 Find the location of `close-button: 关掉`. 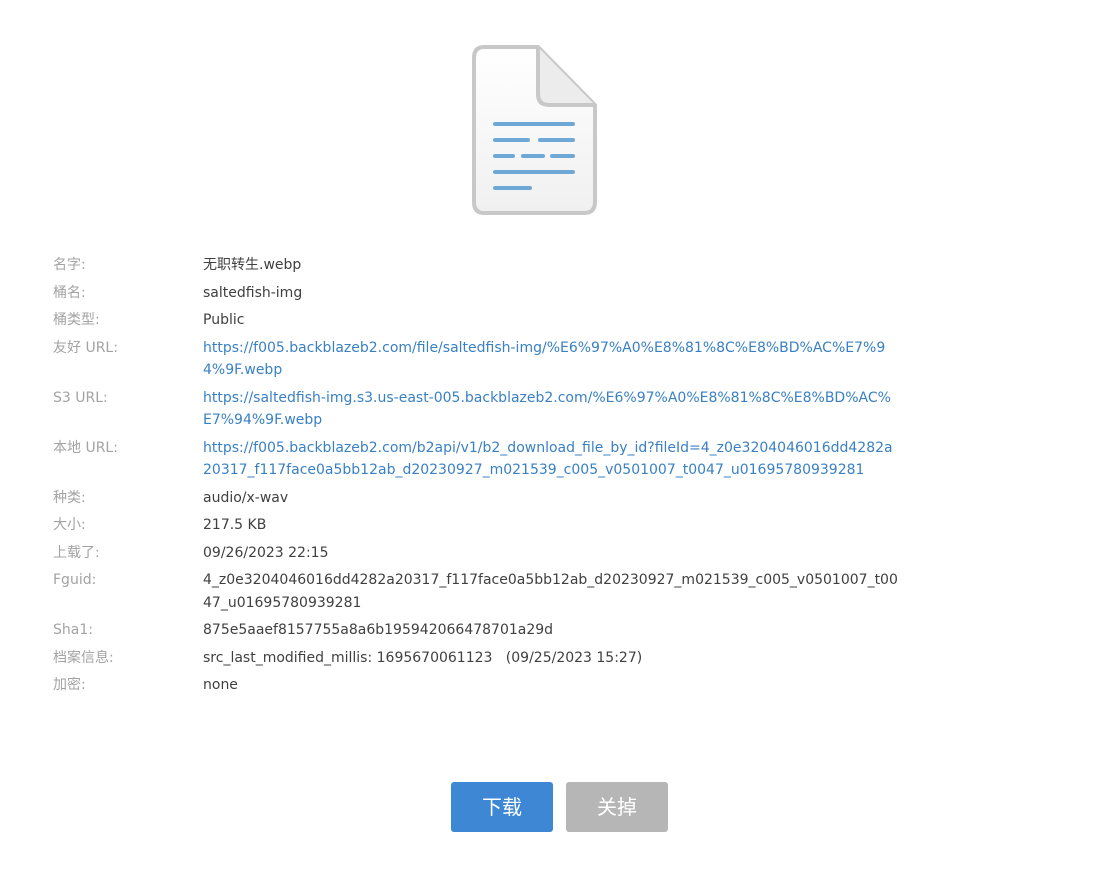

close-button: 关掉 is located at coordinates (617, 807).